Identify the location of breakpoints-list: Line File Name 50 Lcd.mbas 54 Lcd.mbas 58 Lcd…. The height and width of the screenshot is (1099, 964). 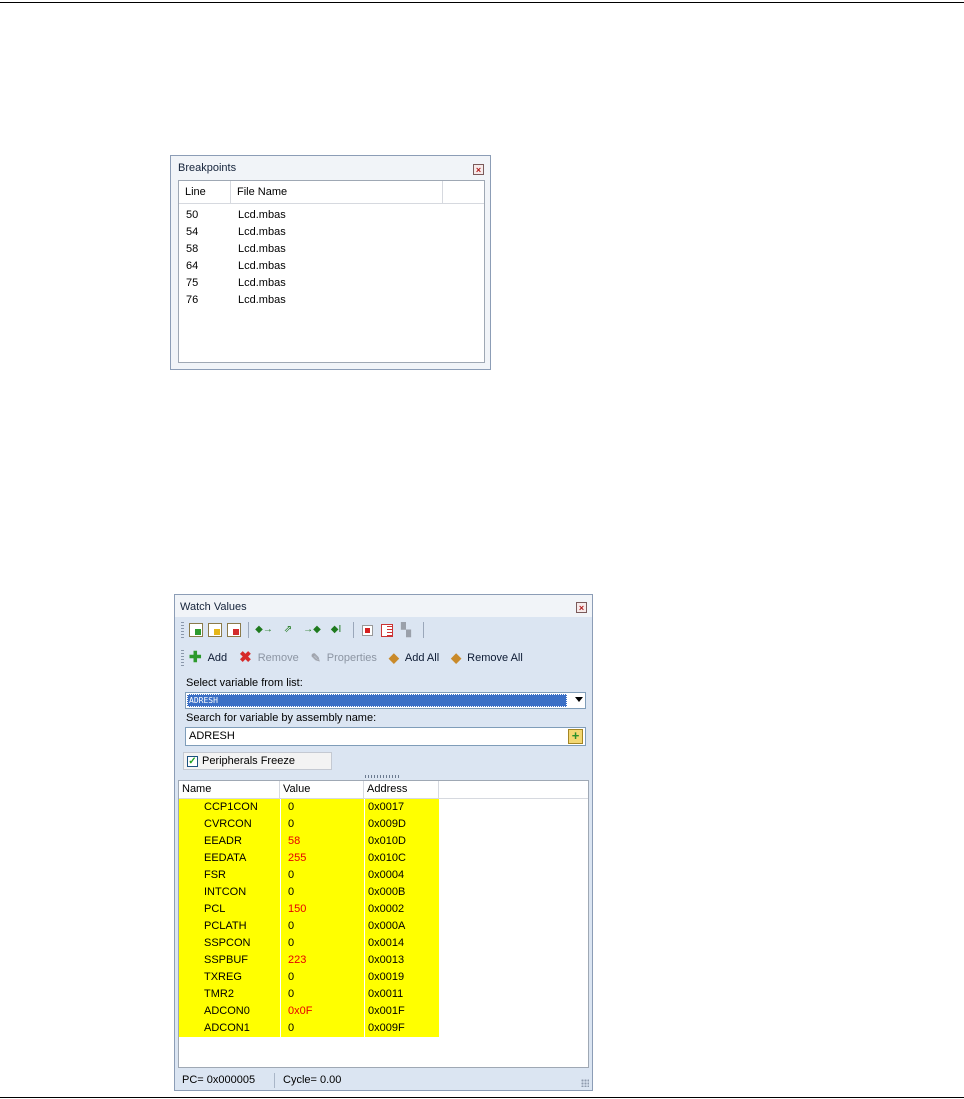
(331, 271).